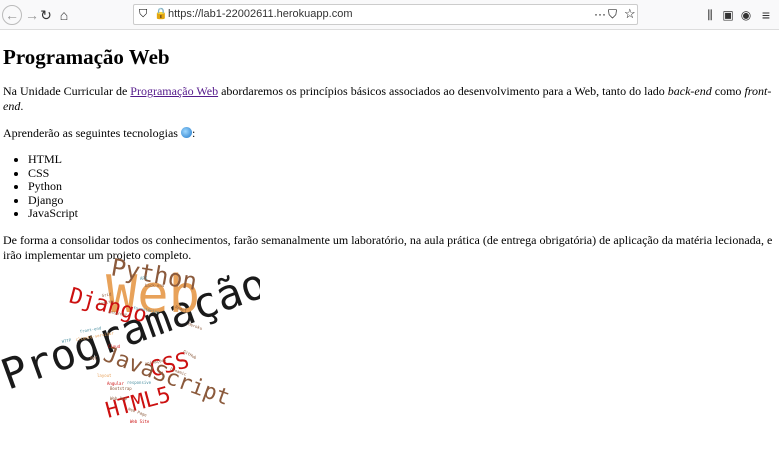  Describe the element at coordinates (728, 15) in the screenshot. I see `sidebar-icon: ▣` at that location.